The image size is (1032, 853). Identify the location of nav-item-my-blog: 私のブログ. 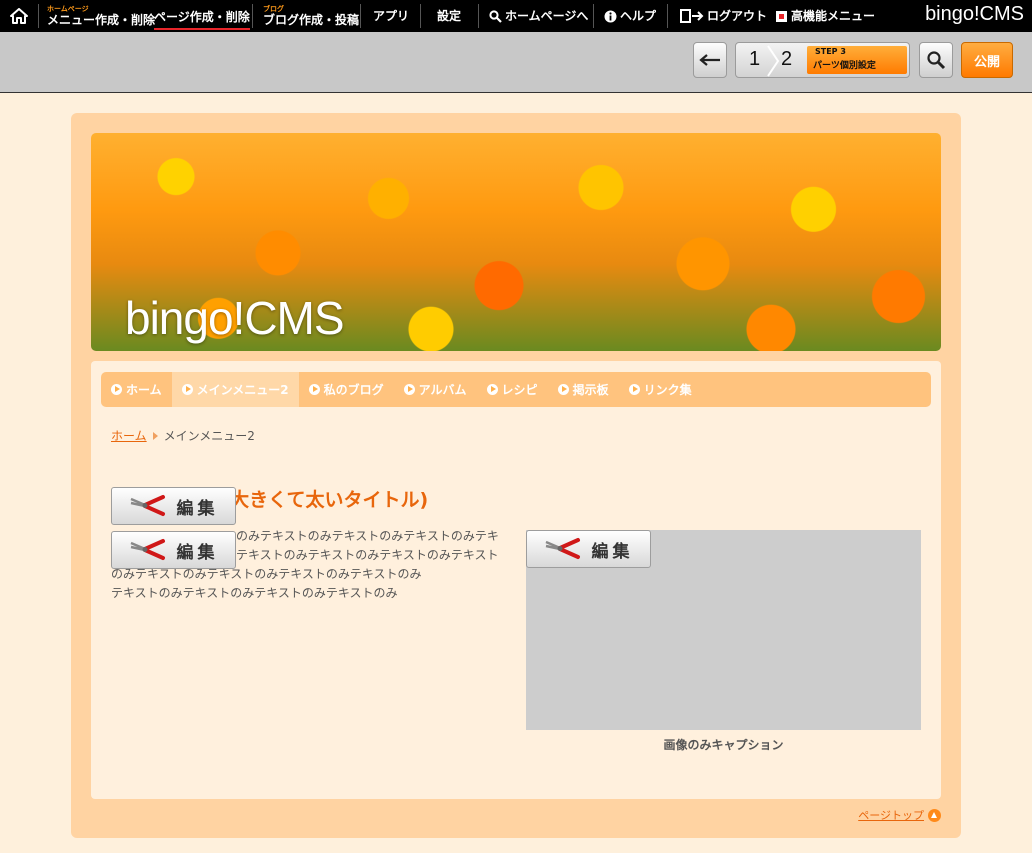
(346, 389).